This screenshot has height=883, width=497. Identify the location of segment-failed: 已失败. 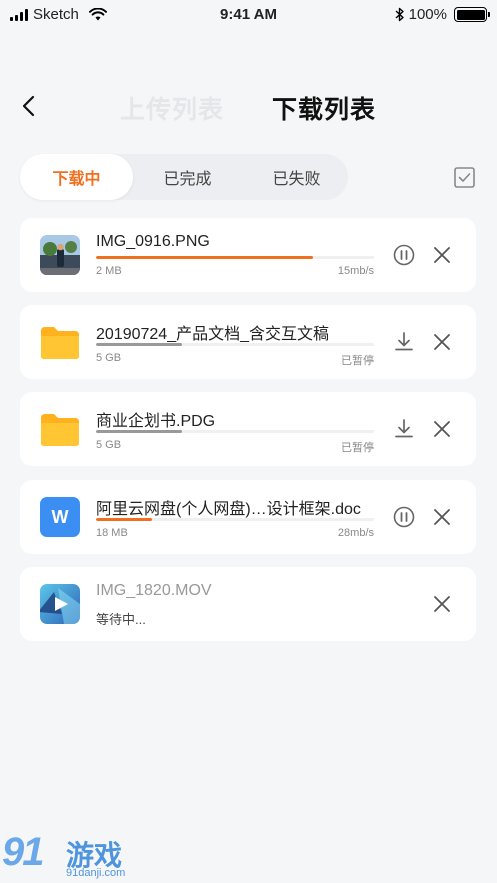
(296, 177).